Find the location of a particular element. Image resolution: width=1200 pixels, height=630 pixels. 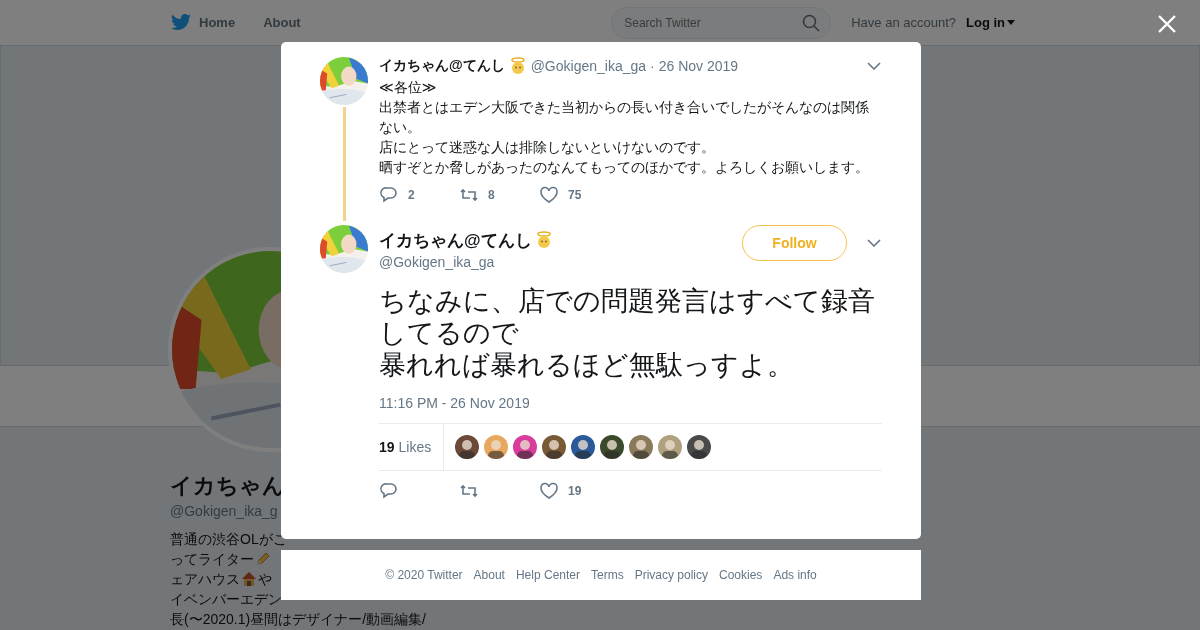

like-count: 19 is located at coordinates (575, 491).